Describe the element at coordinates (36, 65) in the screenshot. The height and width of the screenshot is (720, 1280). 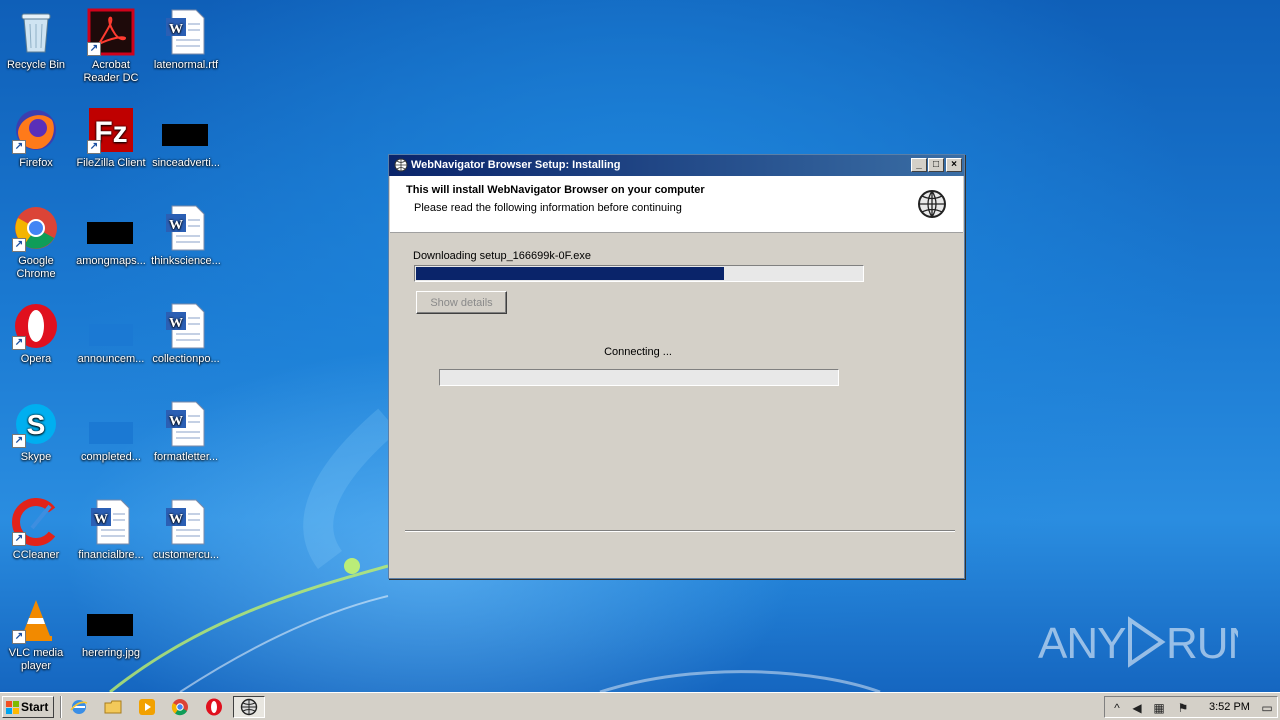
I see `desktop-icon-label: Recycle Bin` at that location.